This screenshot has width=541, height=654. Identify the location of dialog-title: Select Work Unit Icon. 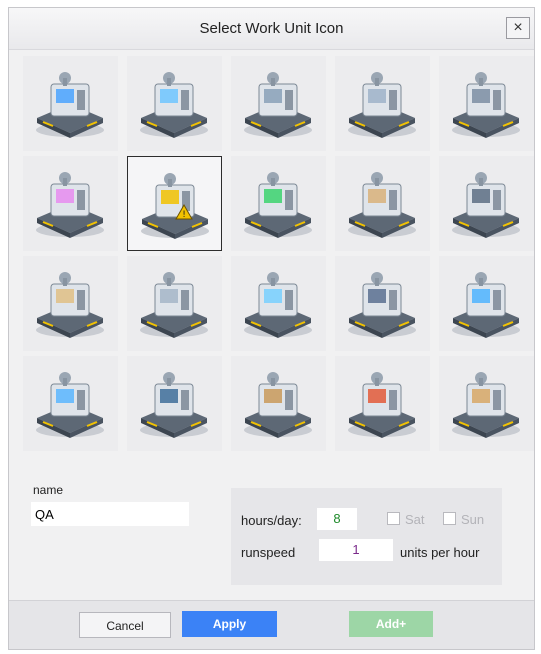
(271, 28).